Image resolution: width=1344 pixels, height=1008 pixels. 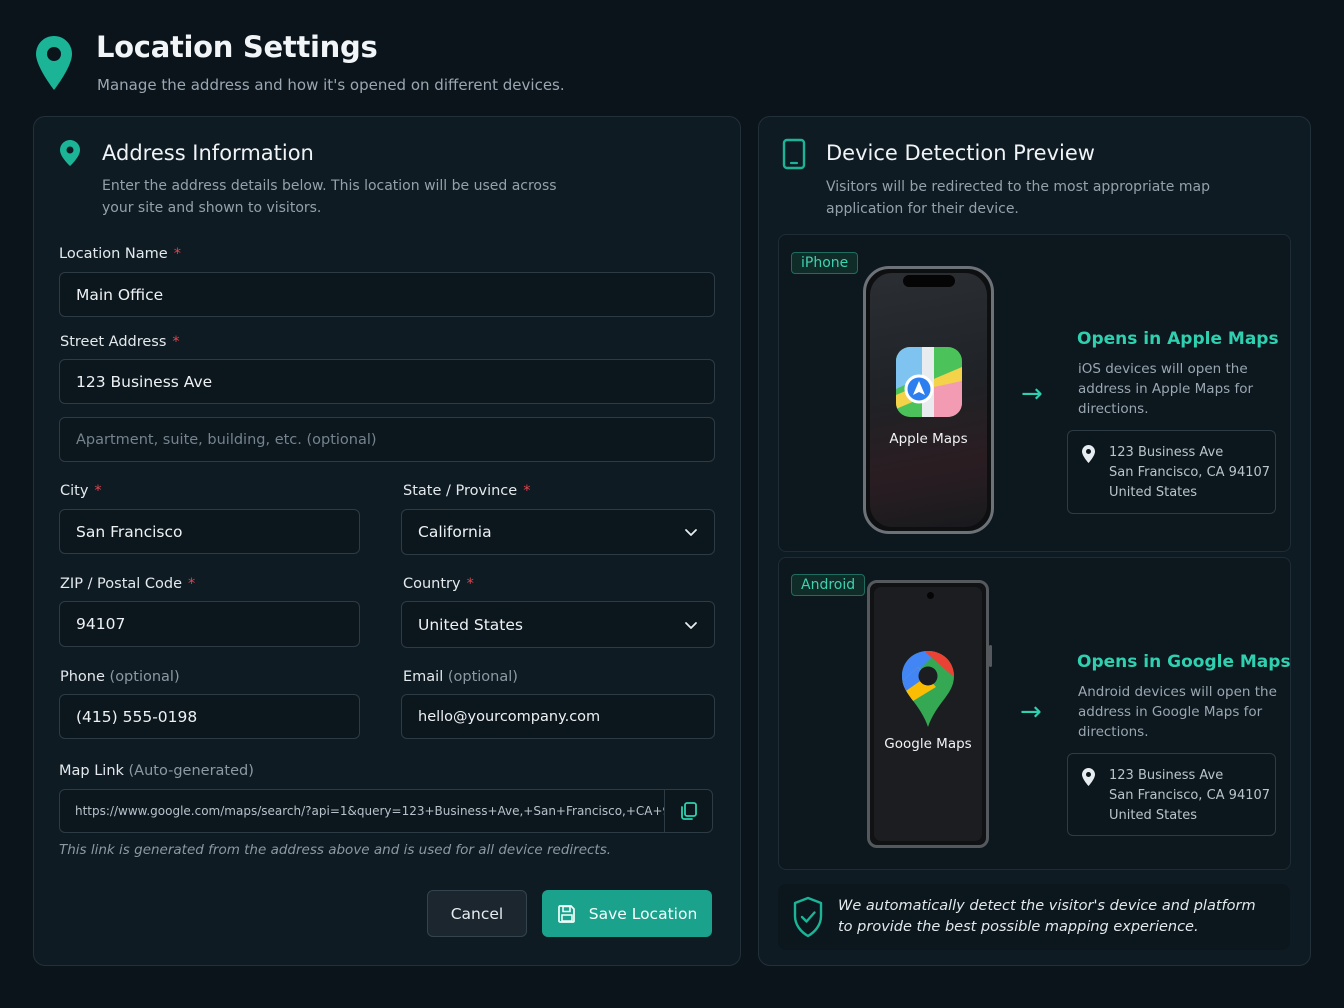 I want to click on phone-input: (415) 555-0198, so click(x=209, y=716).